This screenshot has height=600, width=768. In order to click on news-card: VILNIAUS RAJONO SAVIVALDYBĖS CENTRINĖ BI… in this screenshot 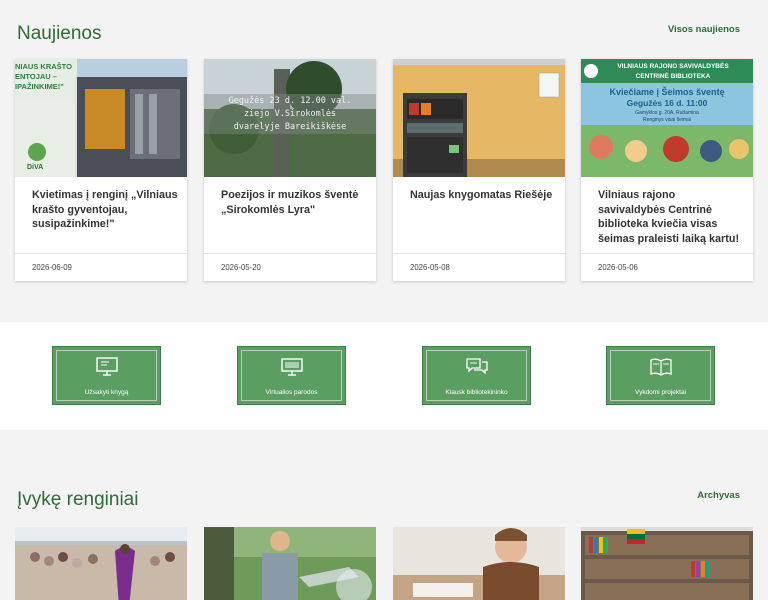, I will do `click(667, 170)`.